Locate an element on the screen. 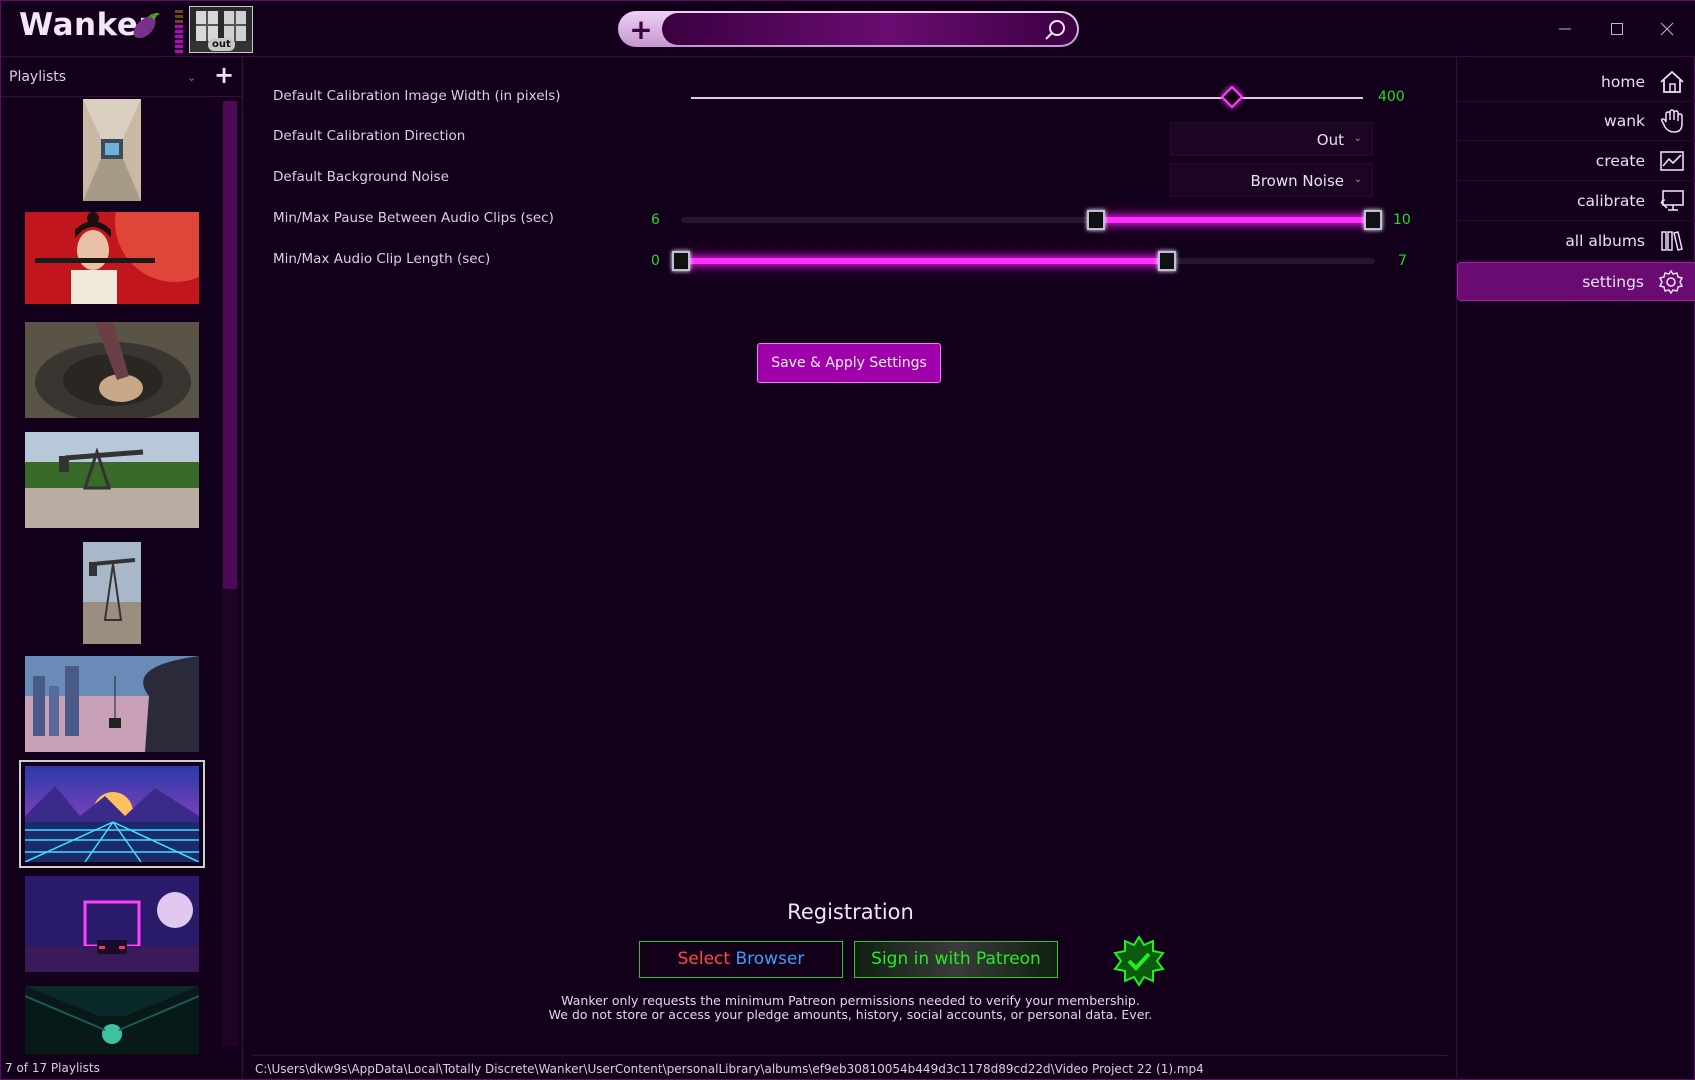 Image resolution: width=1695 pixels, height=1080 pixels. calibration-width-slider-track is located at coordinates (1027, 98).